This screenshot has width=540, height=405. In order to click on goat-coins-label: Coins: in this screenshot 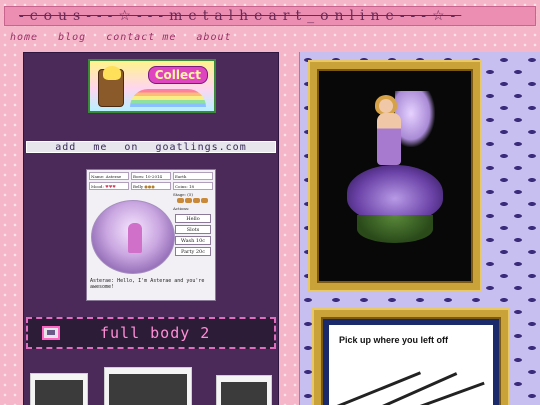, I will do `click(181, 186)`.